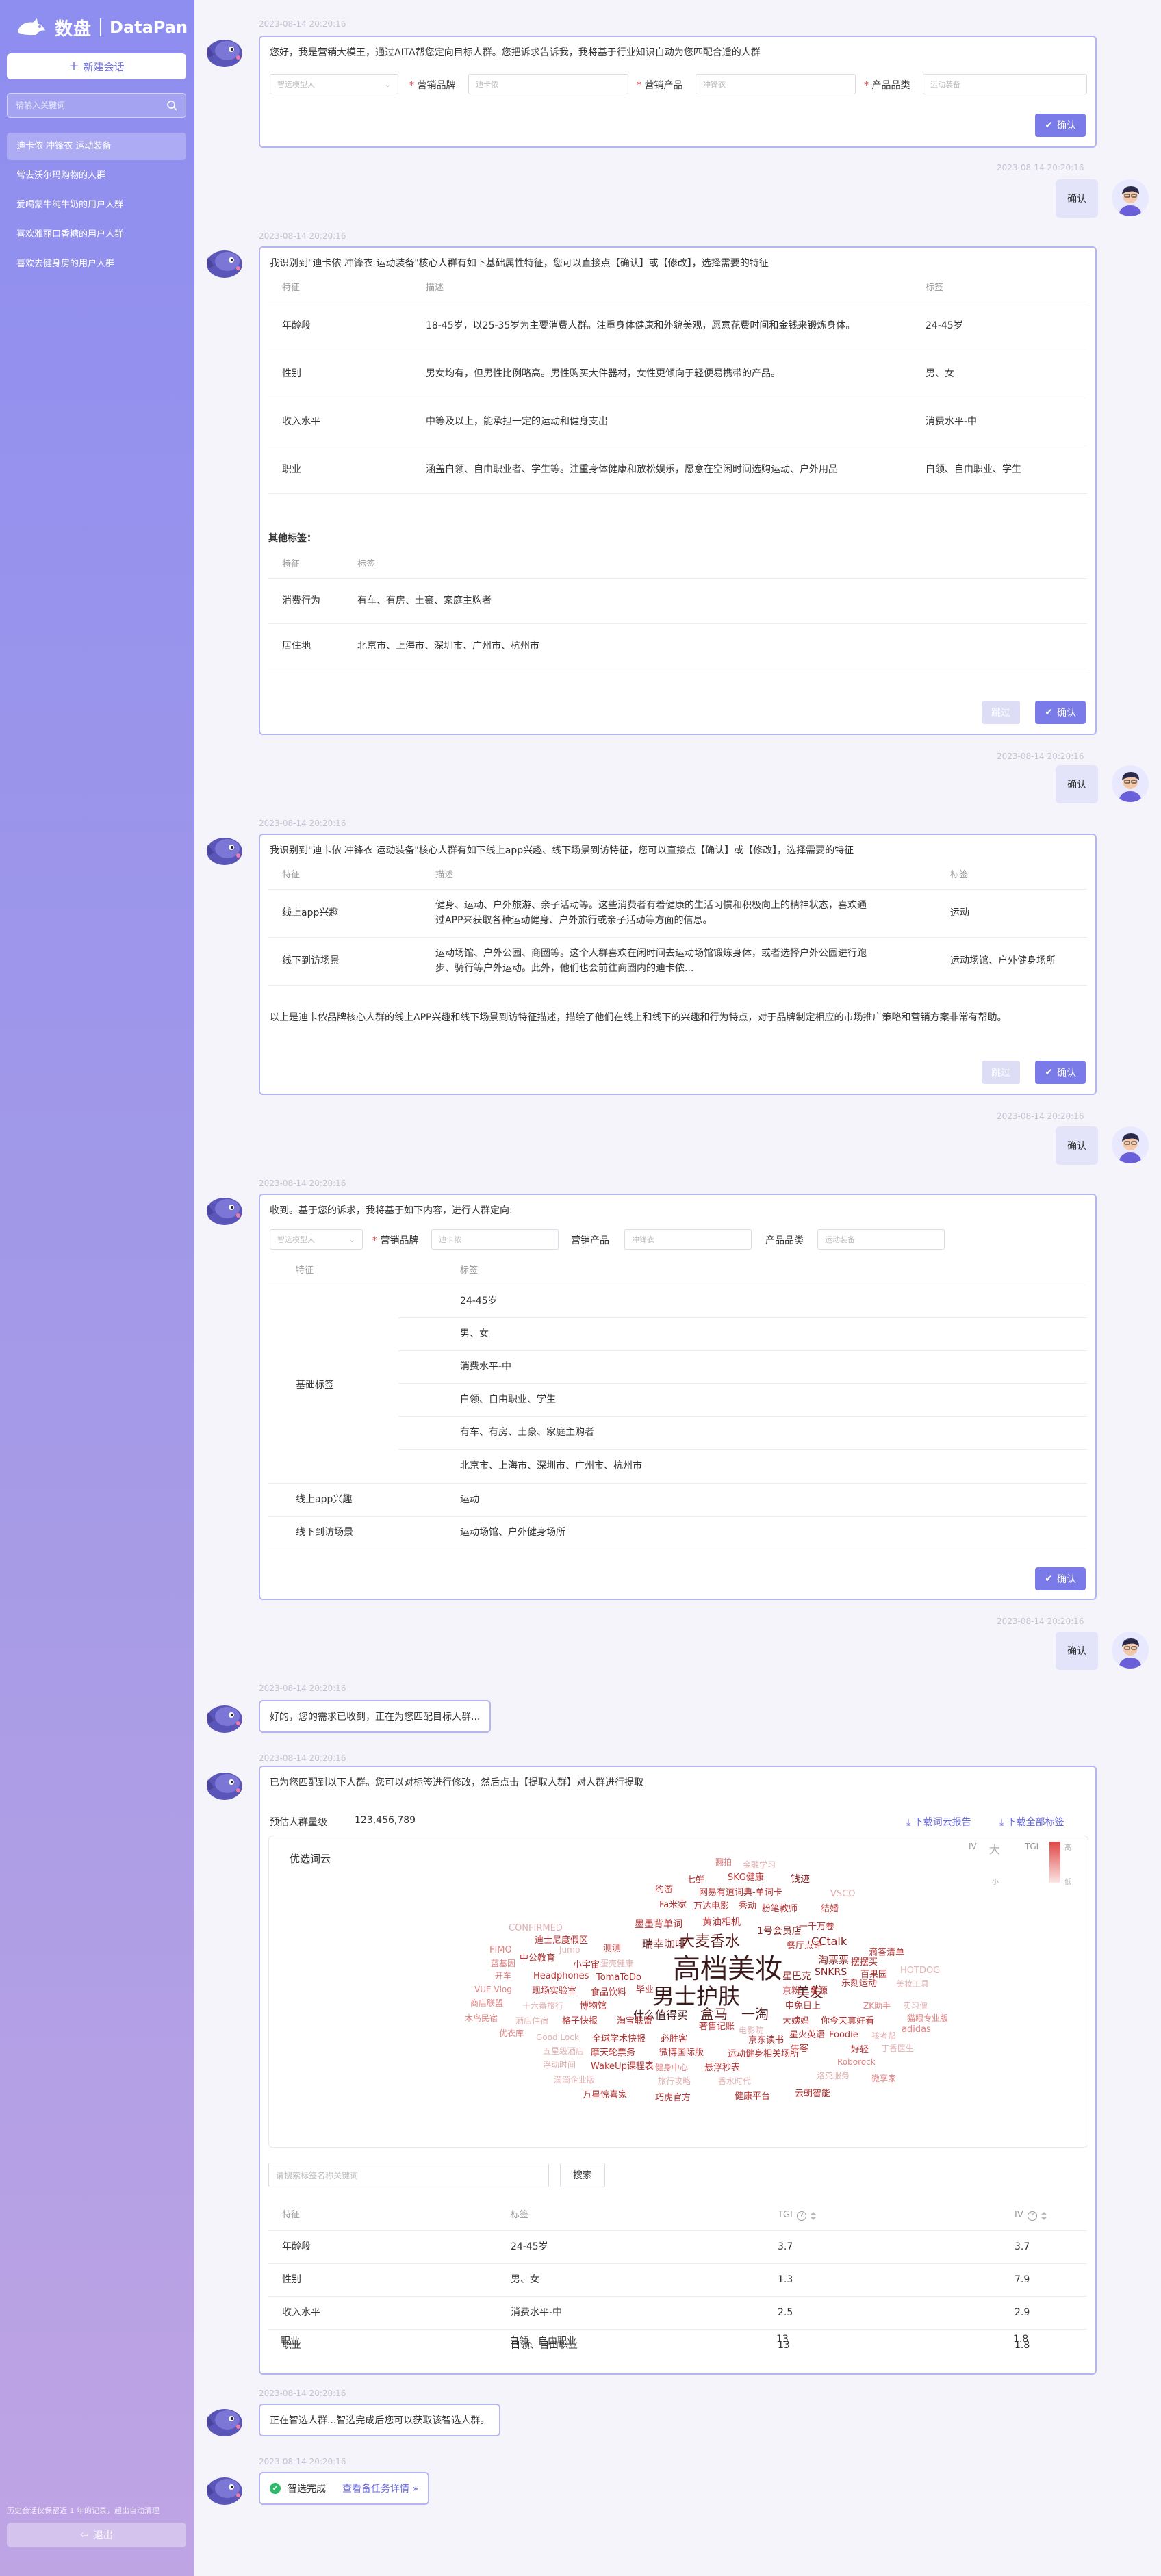  I want to click on sidebar-item-history: 喜欢去健身房的用户人群, so click(96, 264).